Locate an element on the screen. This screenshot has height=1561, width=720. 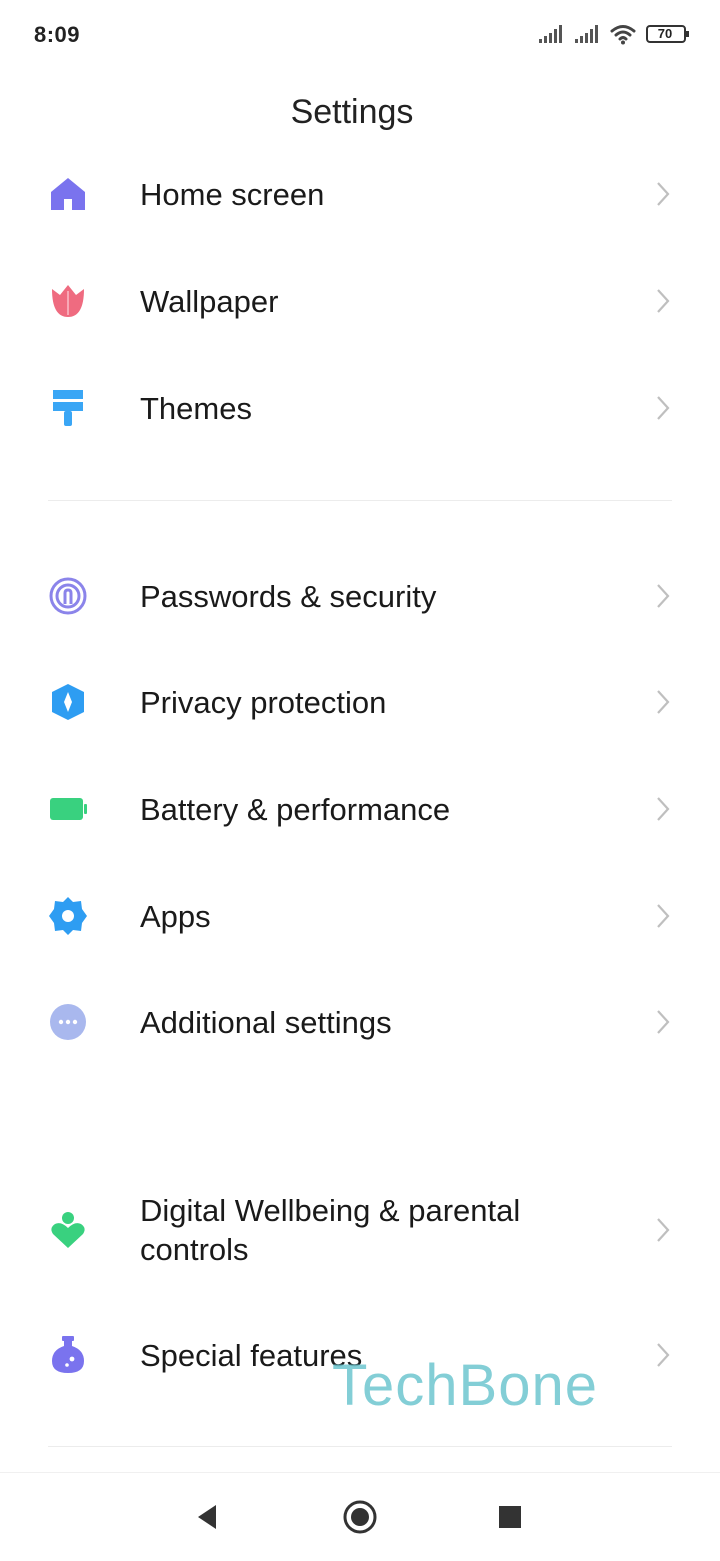
battery-icon is located at coordinates (68, 809).